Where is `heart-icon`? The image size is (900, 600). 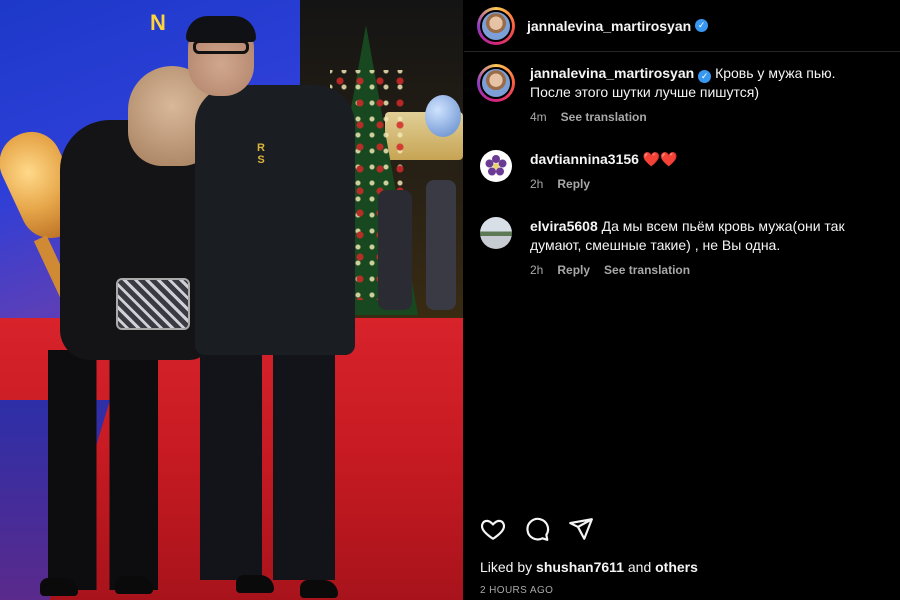
heart-icon is located at coordinates (493, 529).